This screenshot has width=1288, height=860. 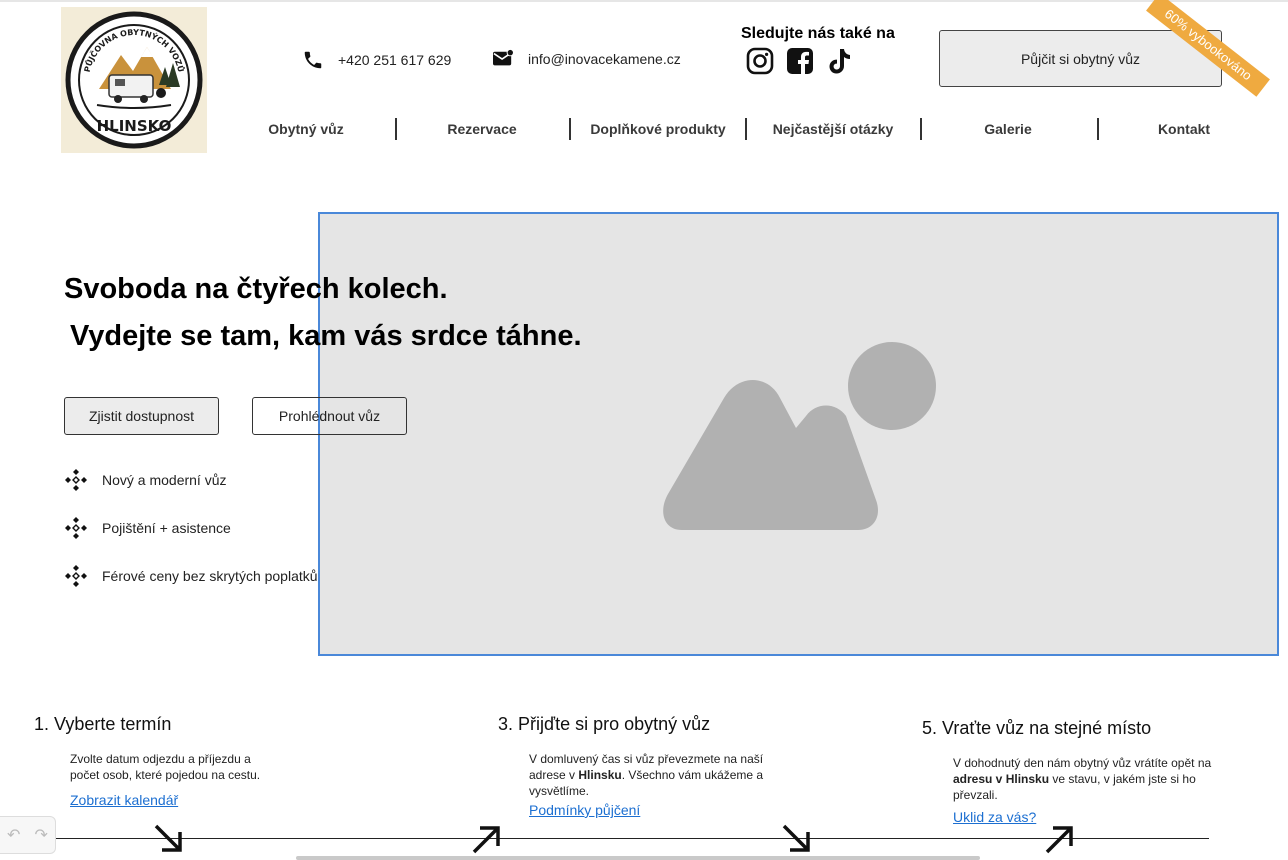 What do you see at coordinates (818, 33) in the screenshot?
I see `social-heading: Sledujte nás také na` at bounding box center [818, 33].